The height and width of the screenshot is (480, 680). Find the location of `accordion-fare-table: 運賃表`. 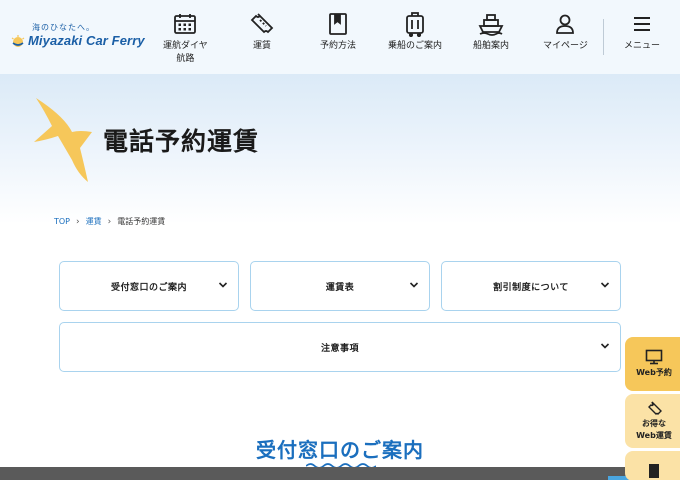

accordion-fare-table: 運賃表 is located at coordinates (340, 286).